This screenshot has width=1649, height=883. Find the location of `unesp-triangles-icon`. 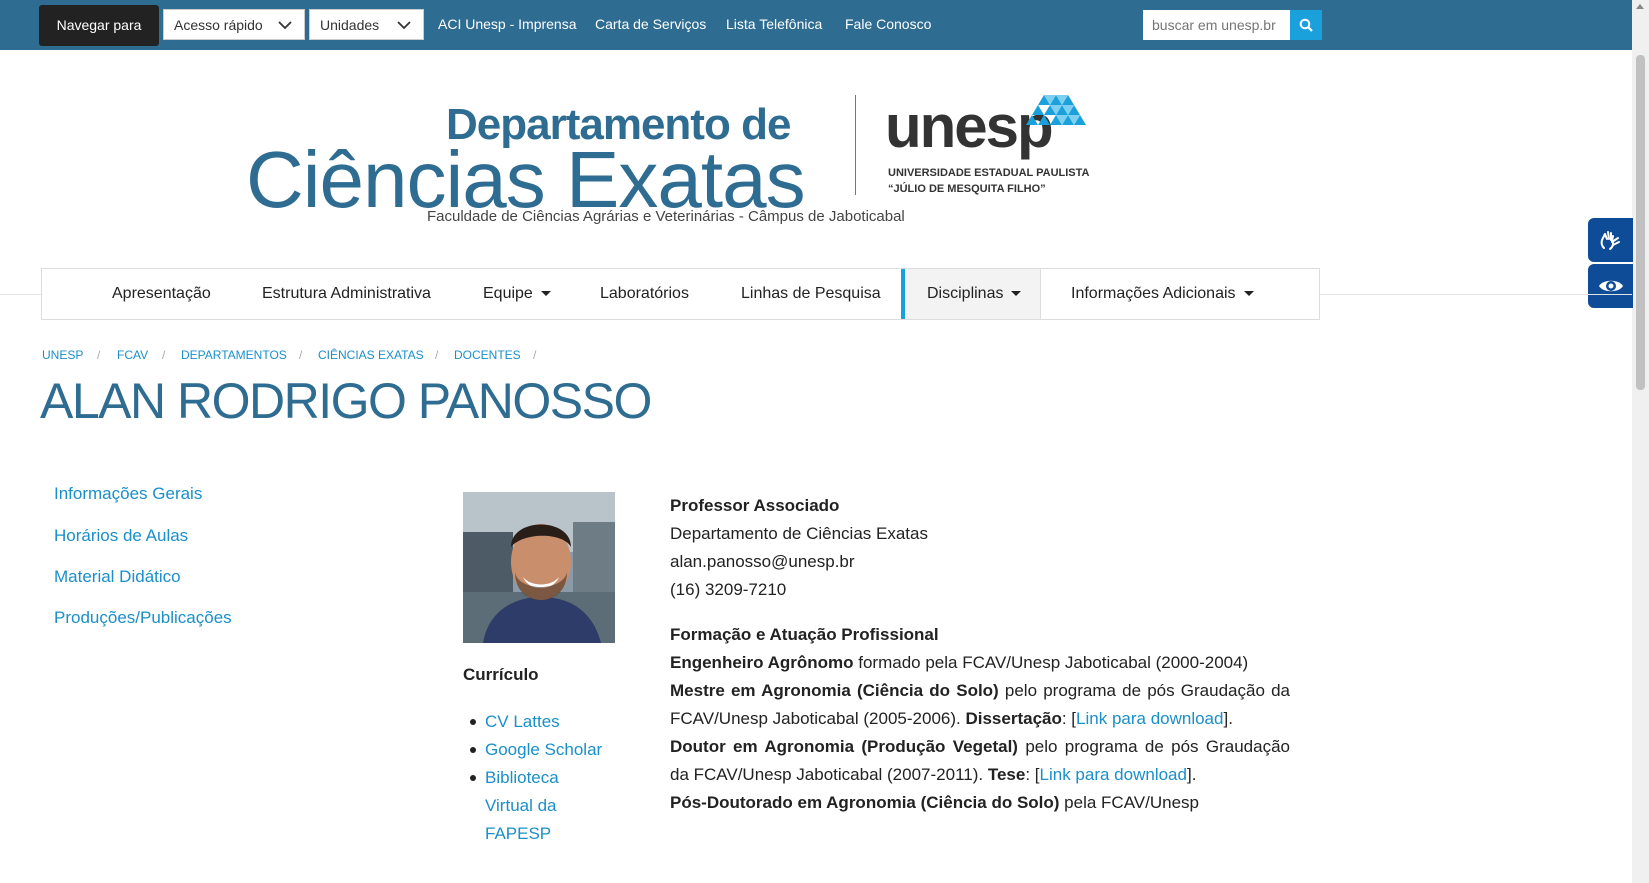

unesp-triangles-icon is located at coordinates (1056, 110).